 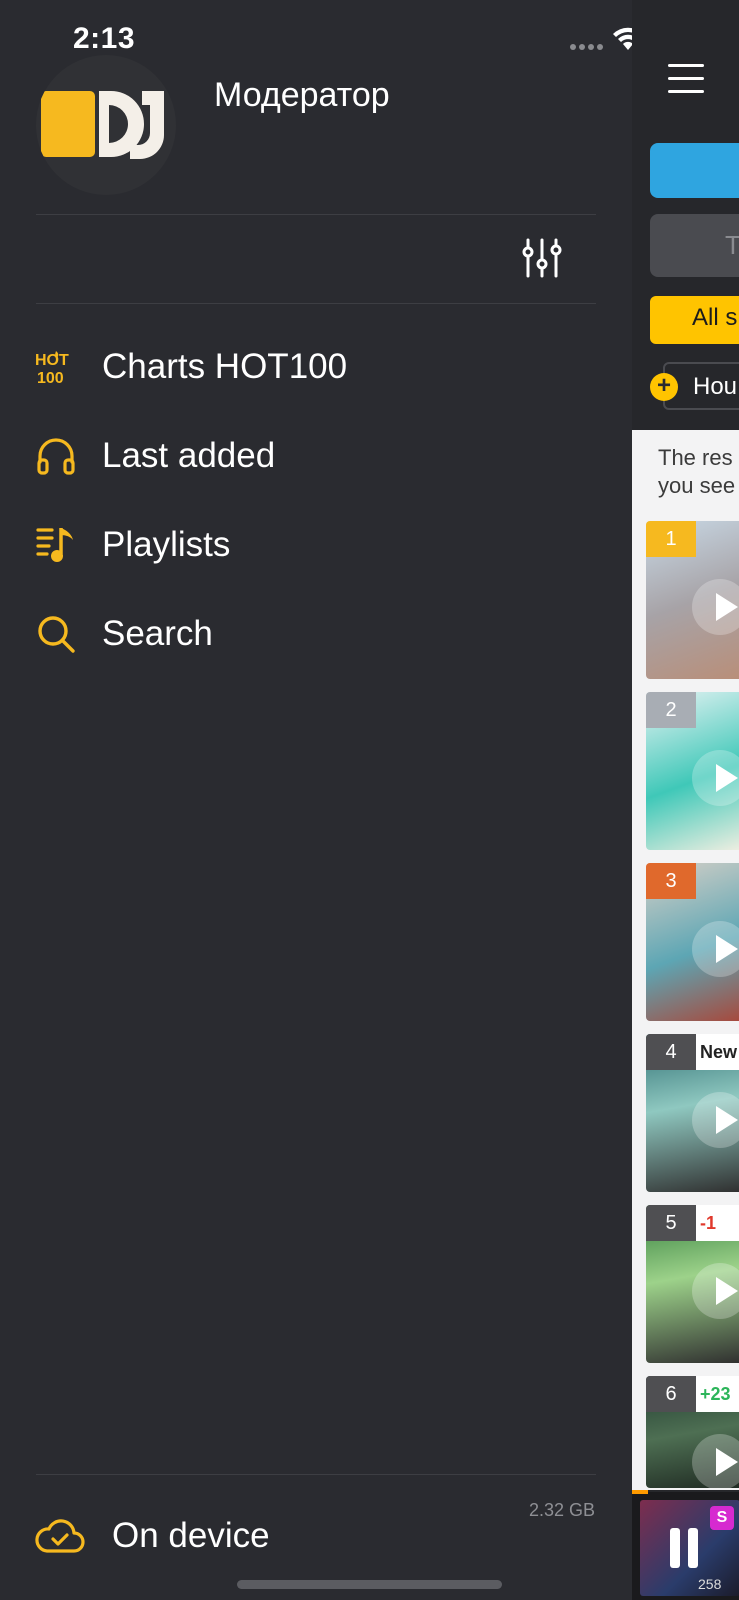 What do you see at coordinates (50, 377) in the screenshot?
I see `svg-text: 100` at bounding box center [50, 377].